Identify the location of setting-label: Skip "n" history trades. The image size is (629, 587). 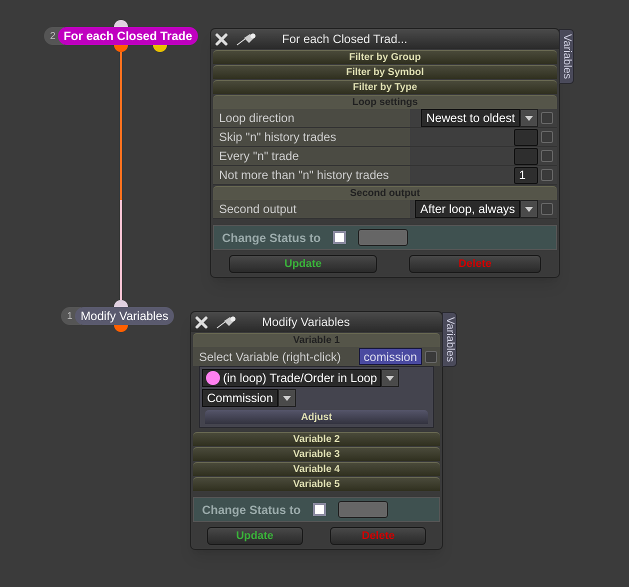
(311, 137).